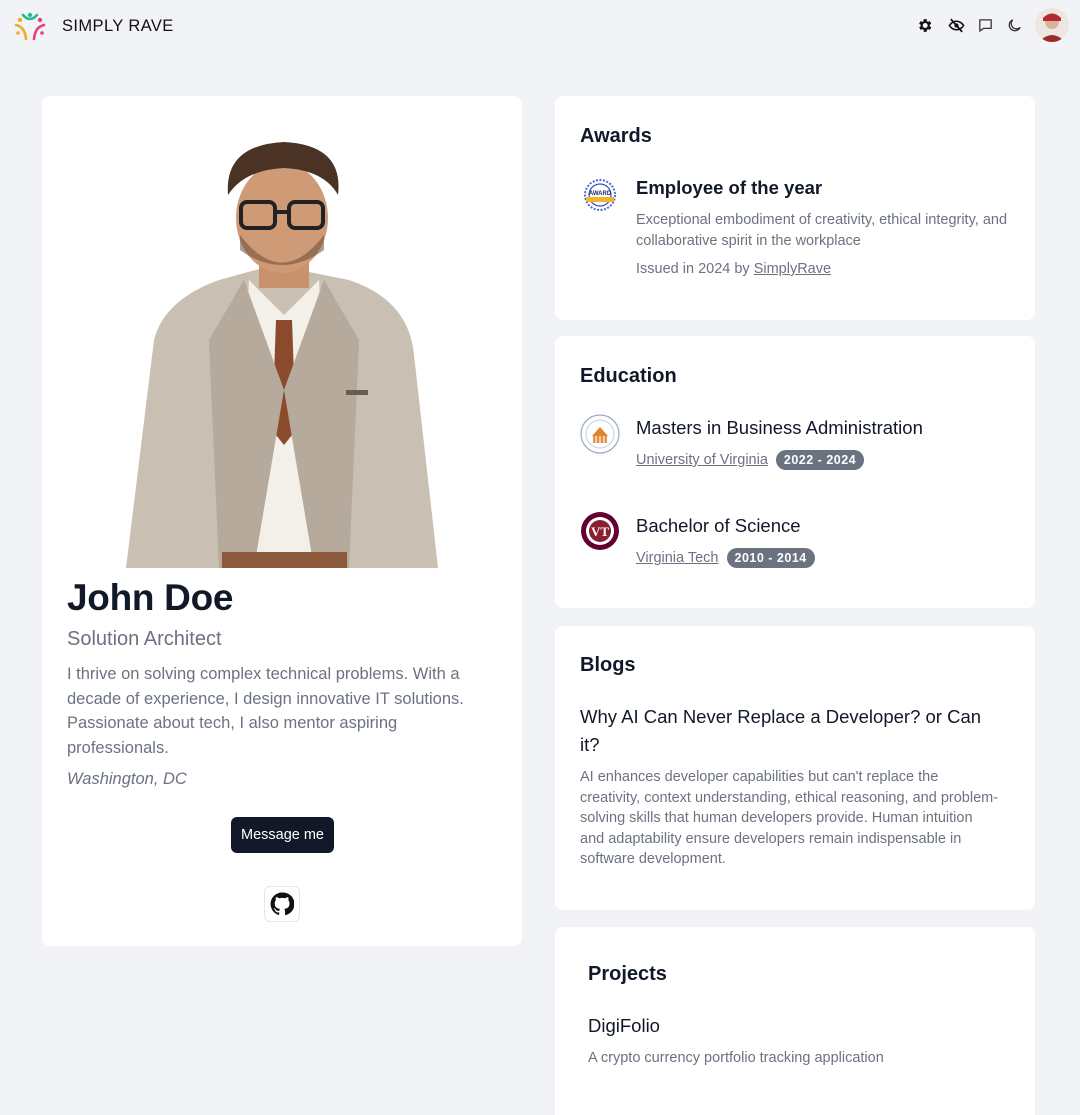 The width and height of the screenshot is (1080, 1115). Describe the element at coordinates (627, 974) in the screenshot. I see `projects-title: Projects` at that location.